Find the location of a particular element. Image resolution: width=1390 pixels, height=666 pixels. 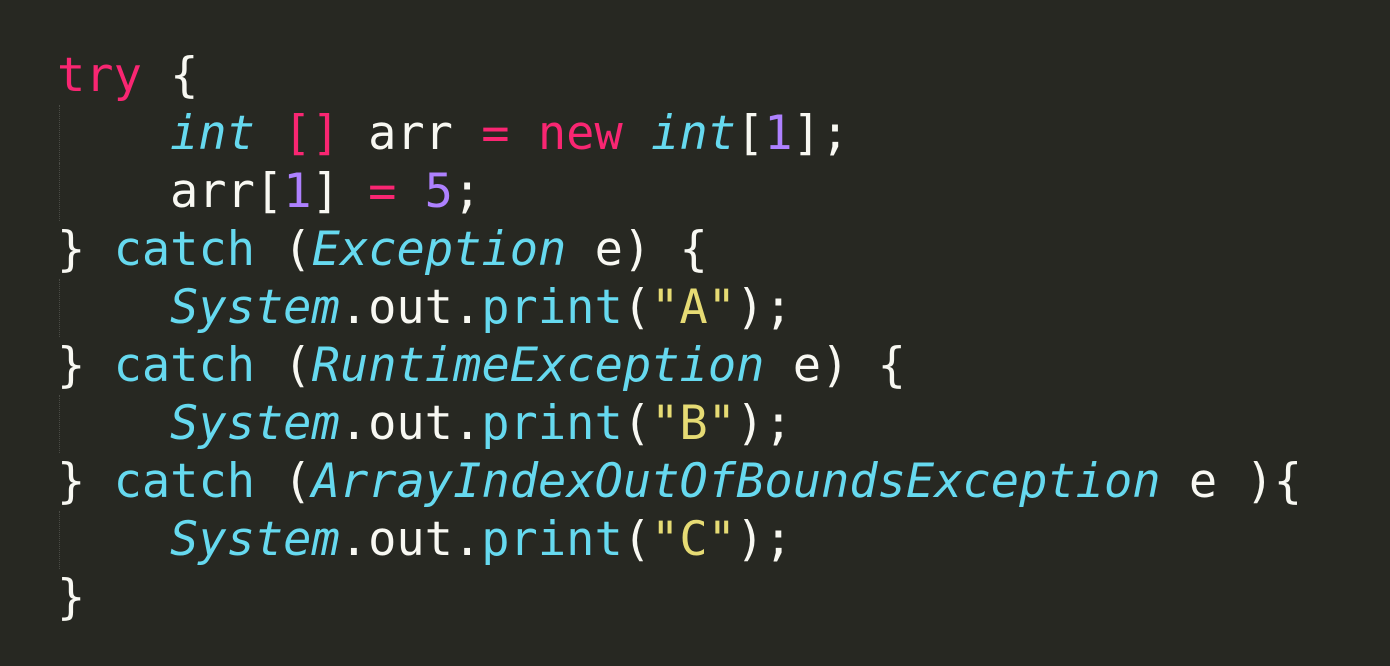

code-line: System.out.print("A"); is located at coordinates (723, 308).